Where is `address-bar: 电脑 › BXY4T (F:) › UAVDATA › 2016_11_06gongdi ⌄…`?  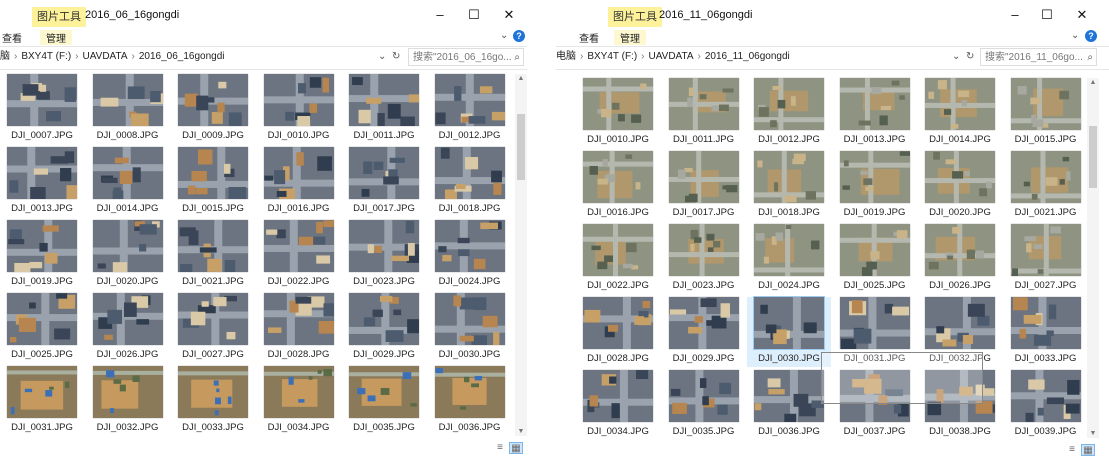 address-bar: 电脑 › BXY4T (F:) › UAVDATA › 2016_11_06gongdi ⌄… is located at coordinates (832, 58).